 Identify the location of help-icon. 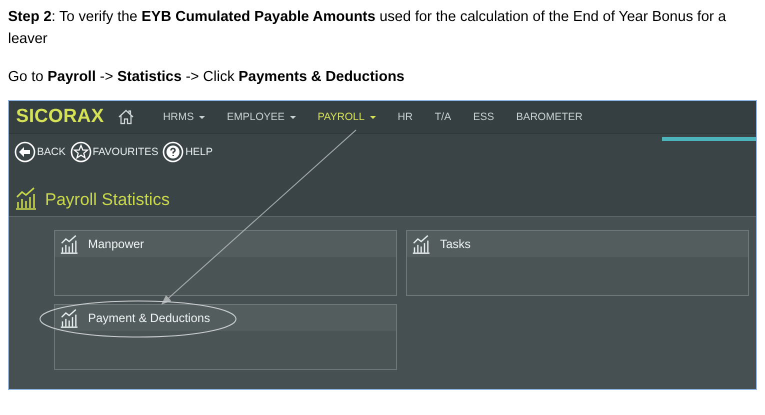
(173, 152).